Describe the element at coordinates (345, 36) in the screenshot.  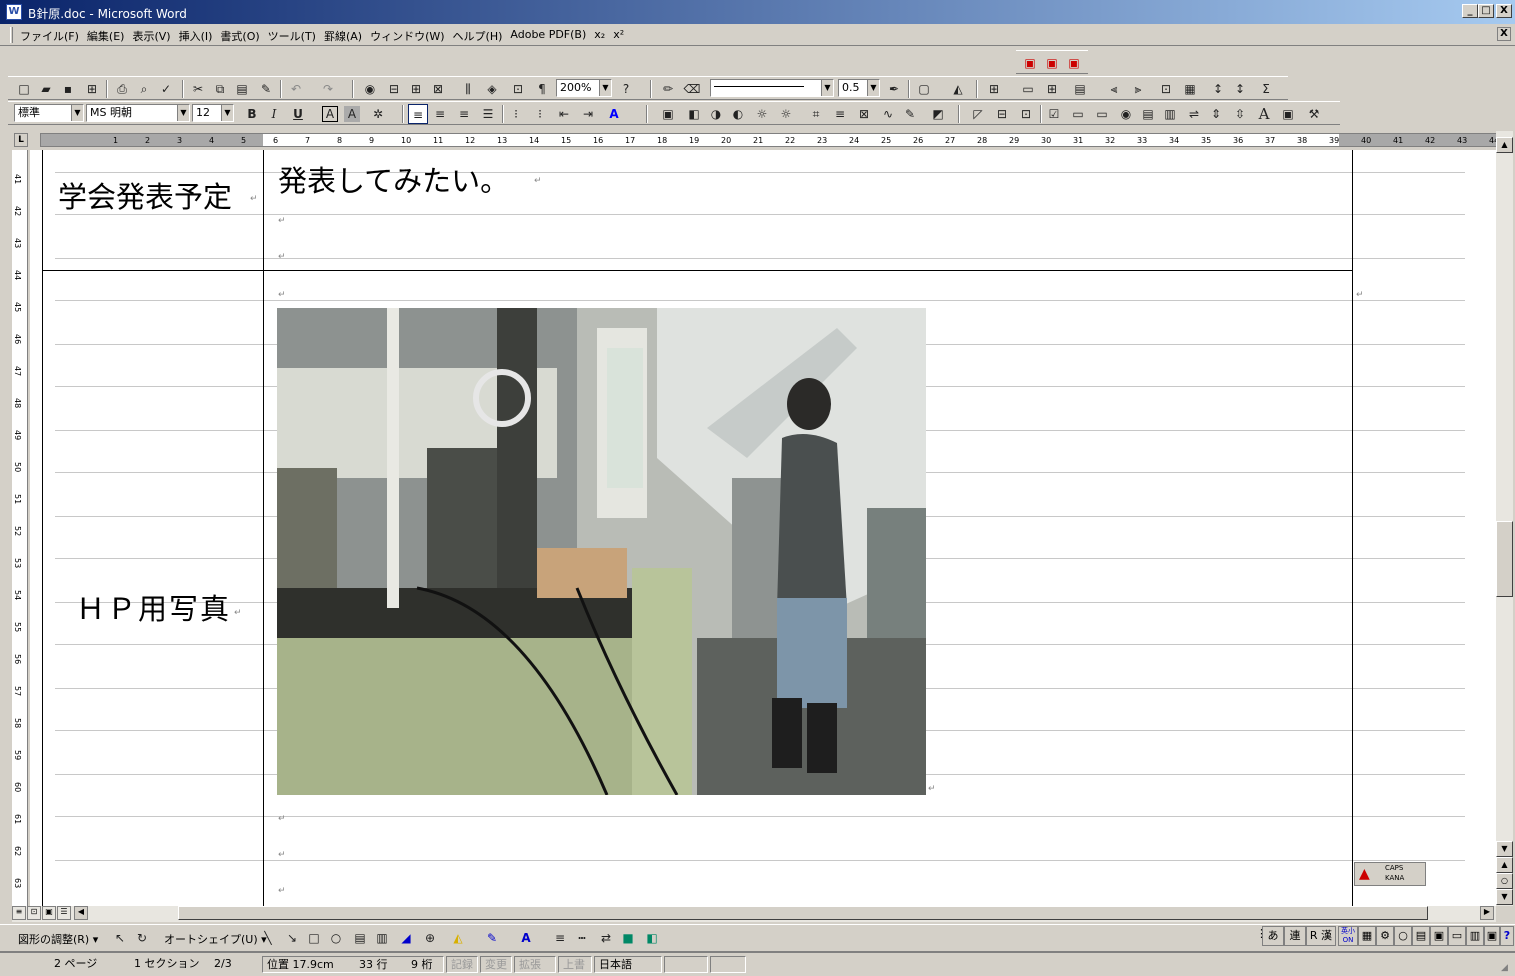
I see `menu-table: 罫線(A)` at that location.